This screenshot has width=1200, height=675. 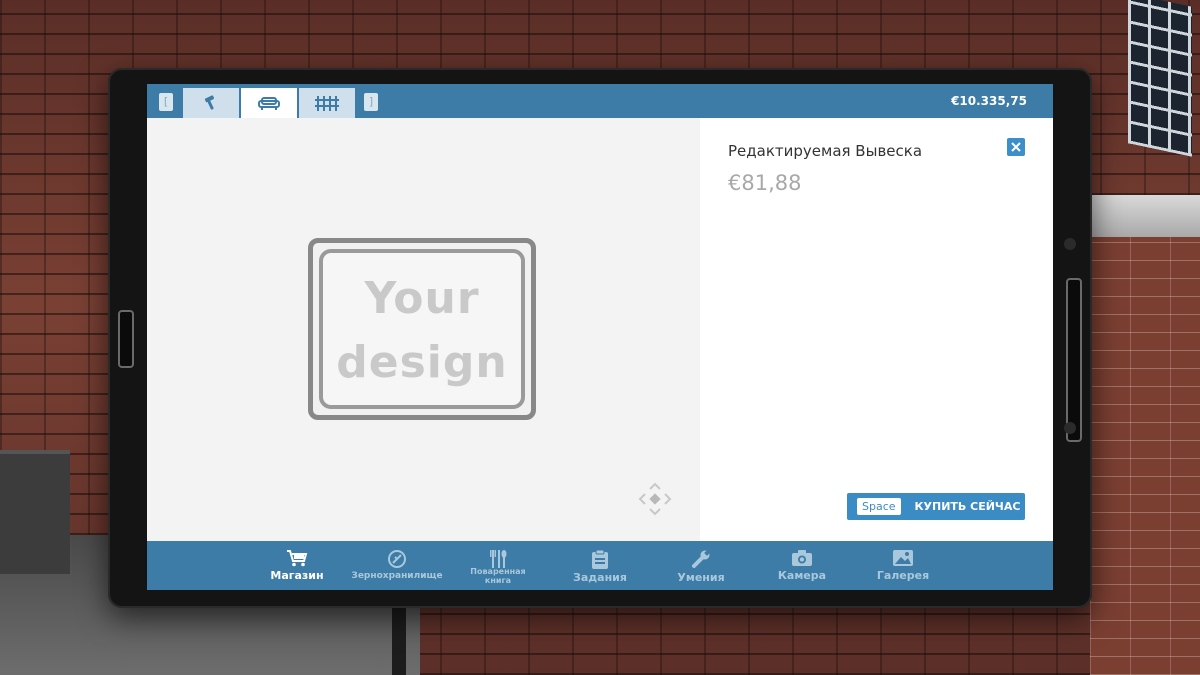 What do you see at coordinates (126, 339) in the screenshot?
I see `tablet-side-button-left` at bounding box center [126, 339].